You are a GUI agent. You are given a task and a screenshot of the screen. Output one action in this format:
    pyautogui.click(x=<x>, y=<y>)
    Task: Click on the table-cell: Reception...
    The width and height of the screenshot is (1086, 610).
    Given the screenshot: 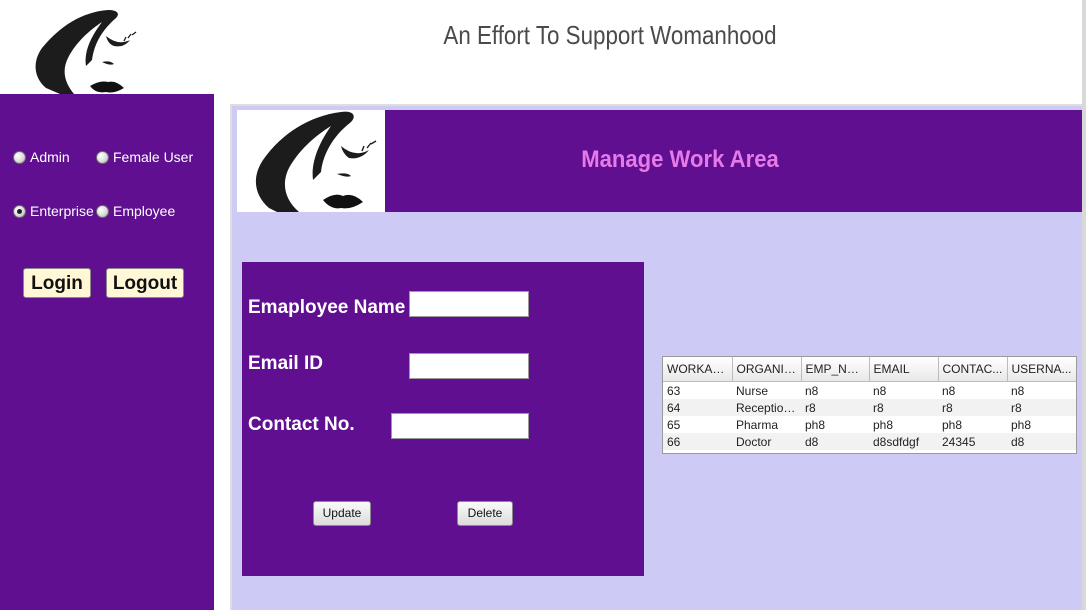 What is the action you would take?
    pyautogui.click(x=766, y=407)
    